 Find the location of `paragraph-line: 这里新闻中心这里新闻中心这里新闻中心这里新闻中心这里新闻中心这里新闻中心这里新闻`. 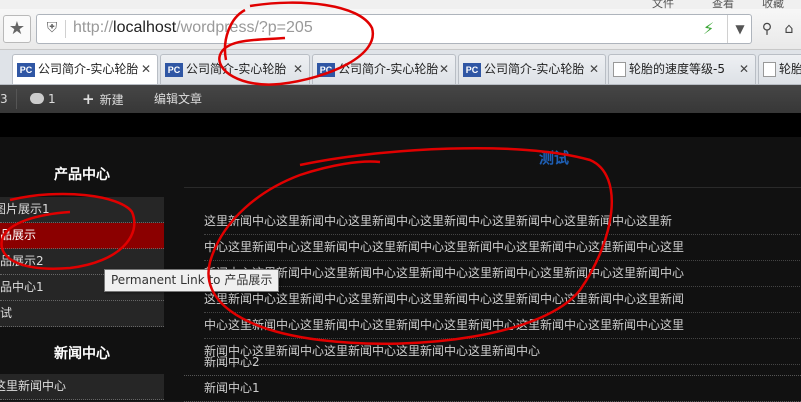

paragraph-line: 这里新闻中心这里新闻中心这里新闻中心这里新闻中心这里新闻中心这里新闻中心这里新闻 is located at coordinates (502, 300).